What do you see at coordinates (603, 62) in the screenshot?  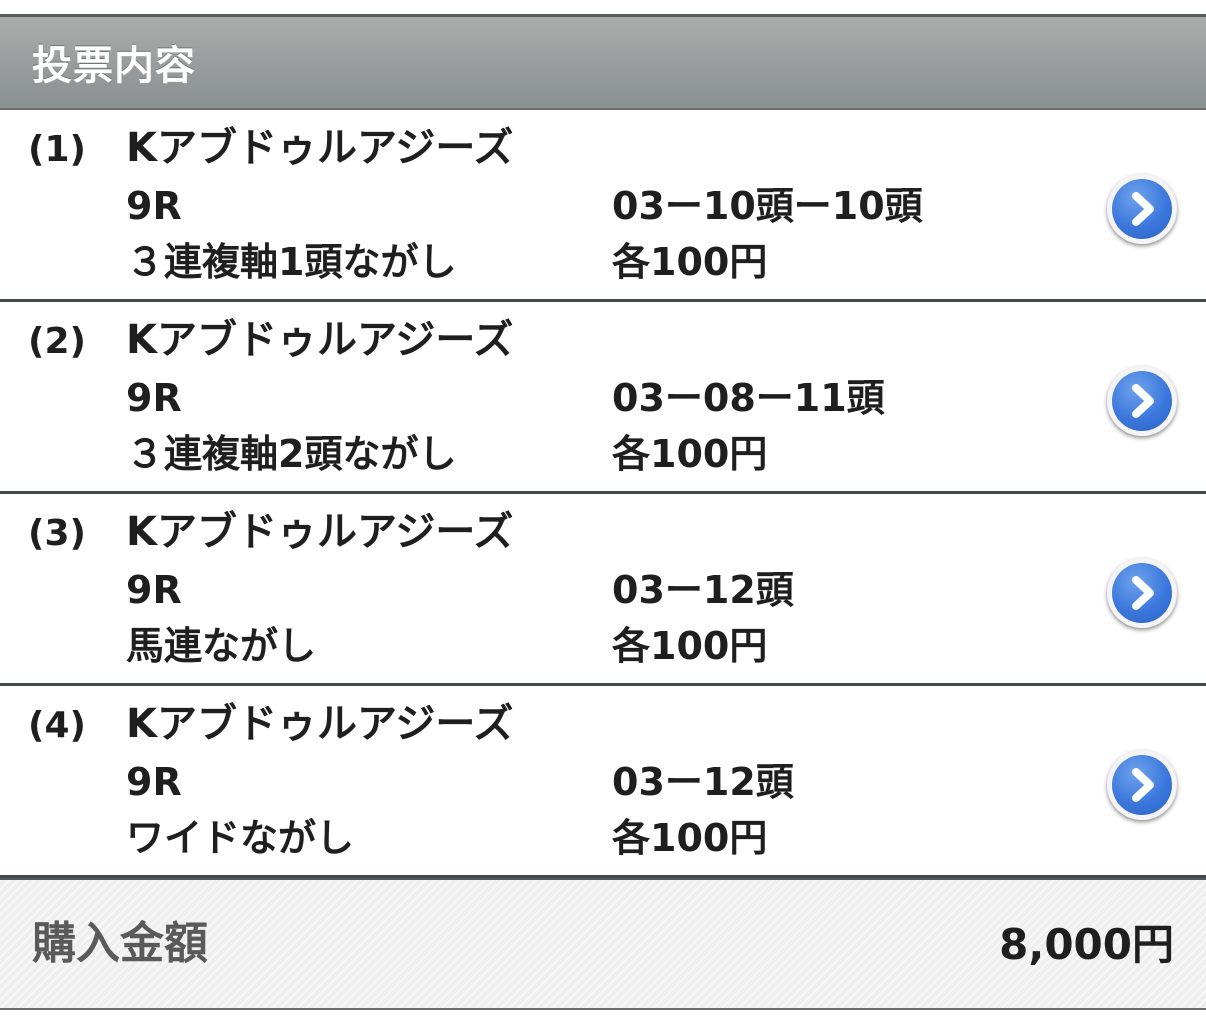 I see `section-header: 投票内容` at bounding box center [603, 62].